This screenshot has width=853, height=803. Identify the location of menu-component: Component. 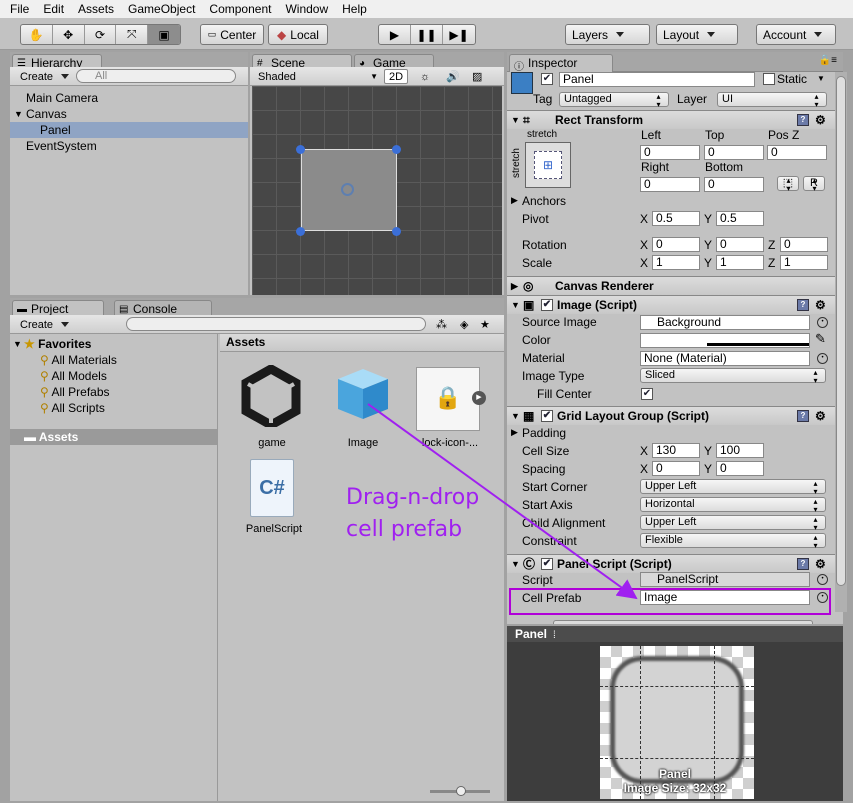
(240, 9).